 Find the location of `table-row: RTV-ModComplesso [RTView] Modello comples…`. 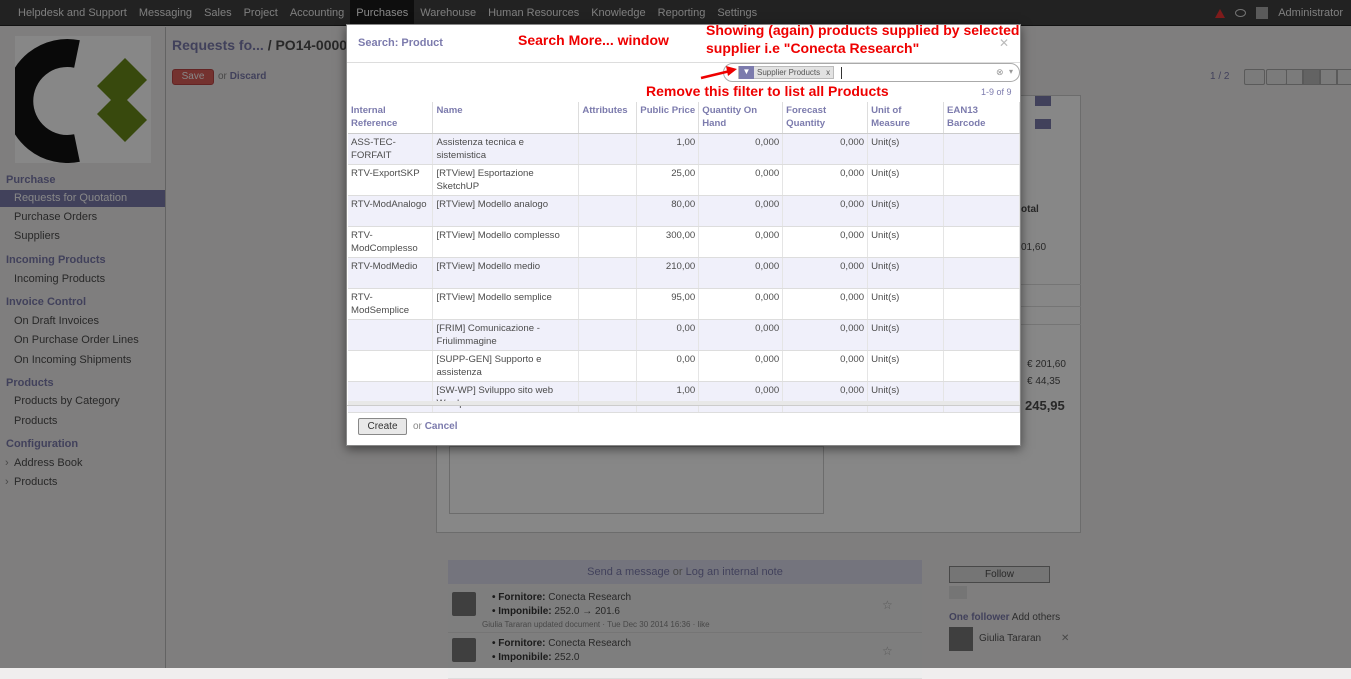

table-row: RTV-ModComplesso [RTView] Modello comples… is located at coordinates (684, 242).